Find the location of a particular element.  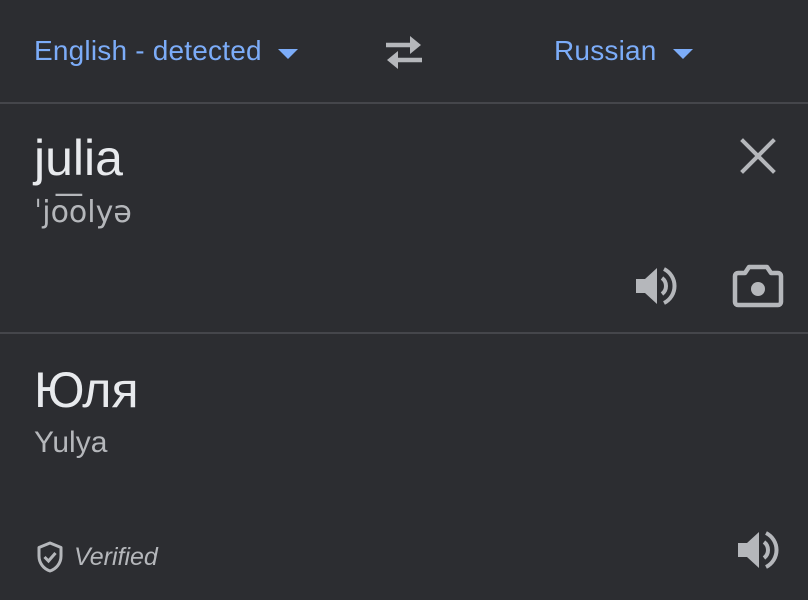

swap-languages-button is located at coordinates (404, 51).